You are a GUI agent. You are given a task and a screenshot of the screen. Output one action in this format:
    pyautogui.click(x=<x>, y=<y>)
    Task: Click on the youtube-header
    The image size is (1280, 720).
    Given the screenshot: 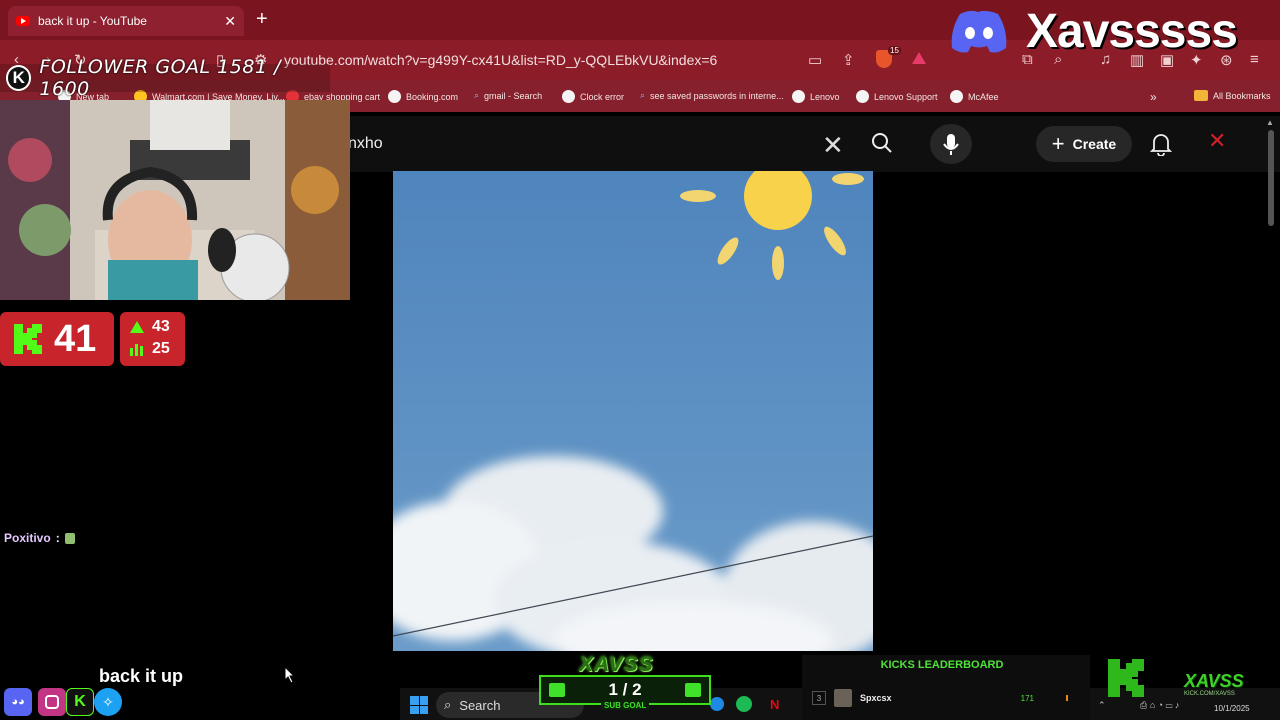 What is the action you would take?
    pyautogui.click(x=815, y=144)
    